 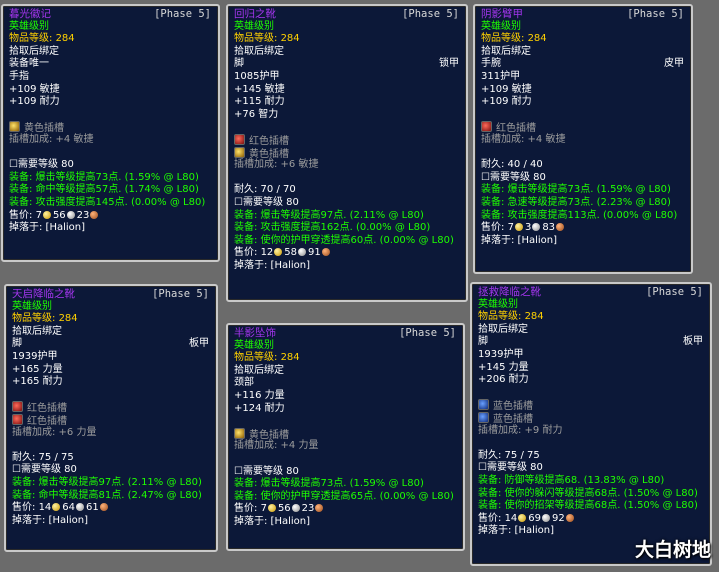 What do you see at coordinates (13, 165) in the screenshot?
I see `checkbox-icon: ☐` at bounding box center [13, 165].